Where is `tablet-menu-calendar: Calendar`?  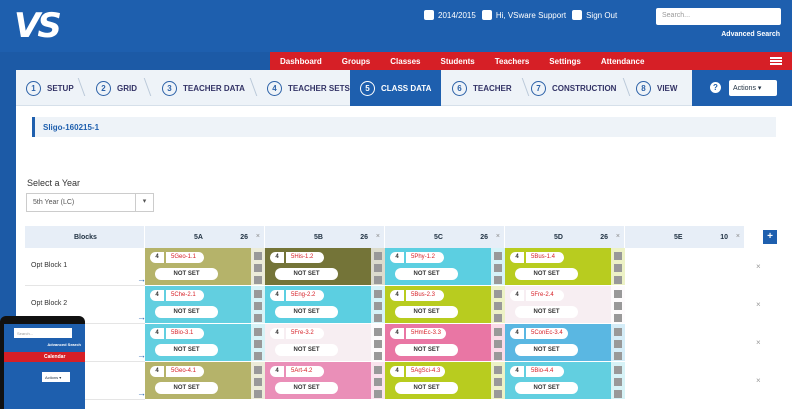 tablet-menu-calendar: Calendar is located at coordinates (54, 357).